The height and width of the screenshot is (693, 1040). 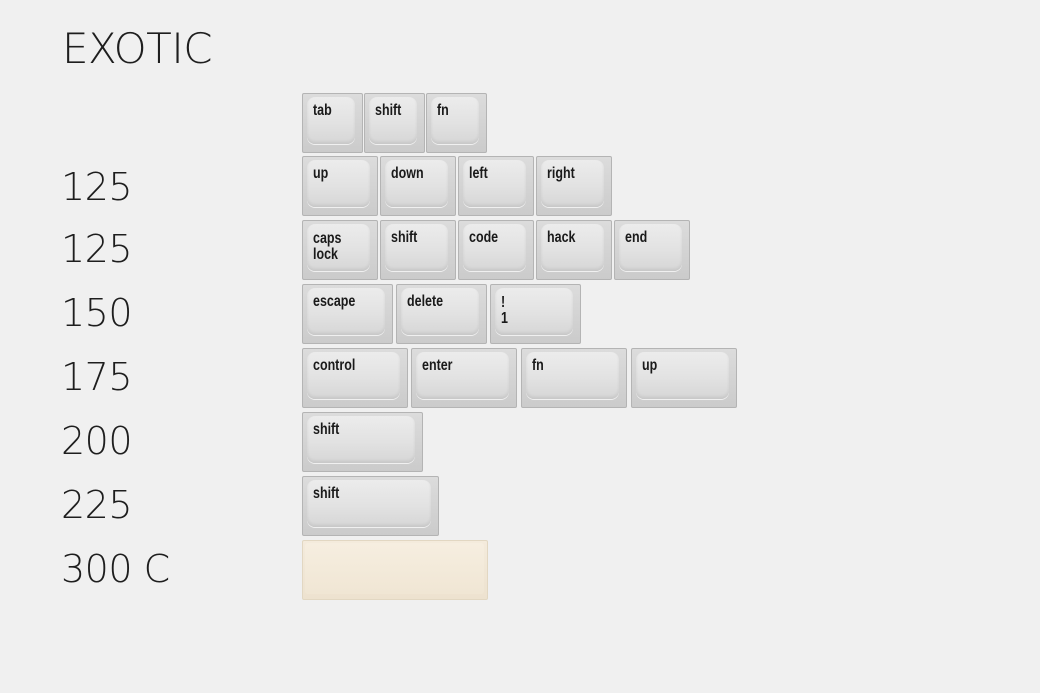 I want to click on row-label-6: 225, so click(x=97, y=505).